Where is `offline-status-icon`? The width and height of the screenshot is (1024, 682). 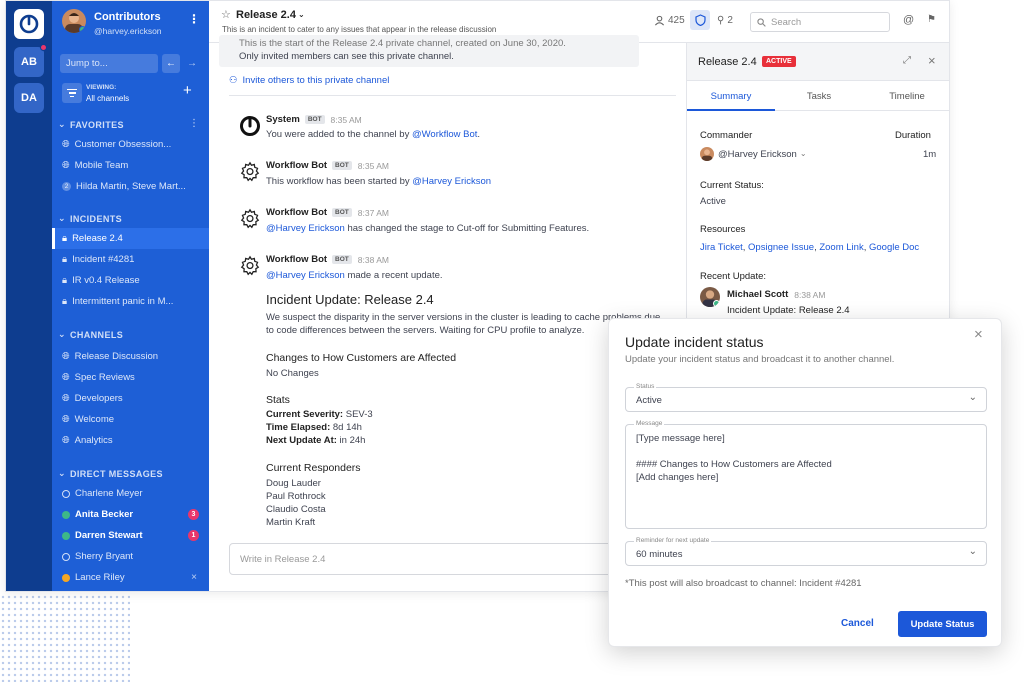
offline-status-icon is located at coordinates (66, 556).